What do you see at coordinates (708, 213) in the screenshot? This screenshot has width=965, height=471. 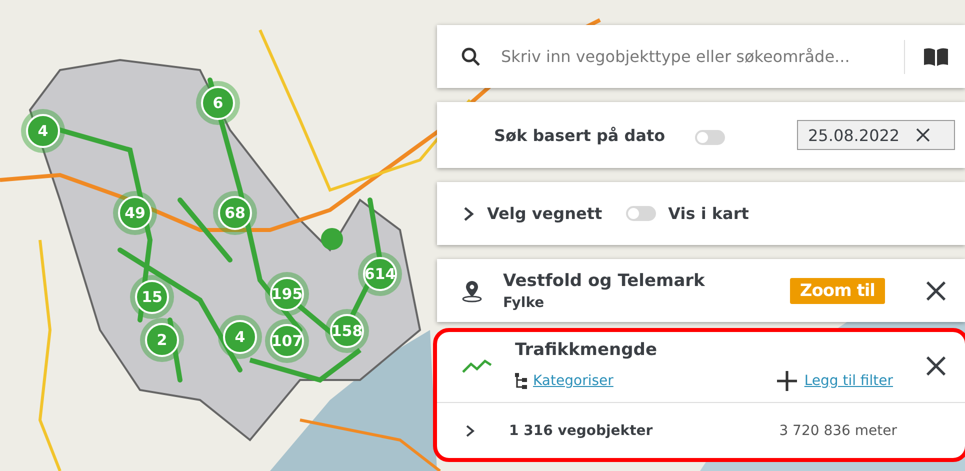 I see `show-in-map-label: Vis i kart` at bounding box center [708, 213].